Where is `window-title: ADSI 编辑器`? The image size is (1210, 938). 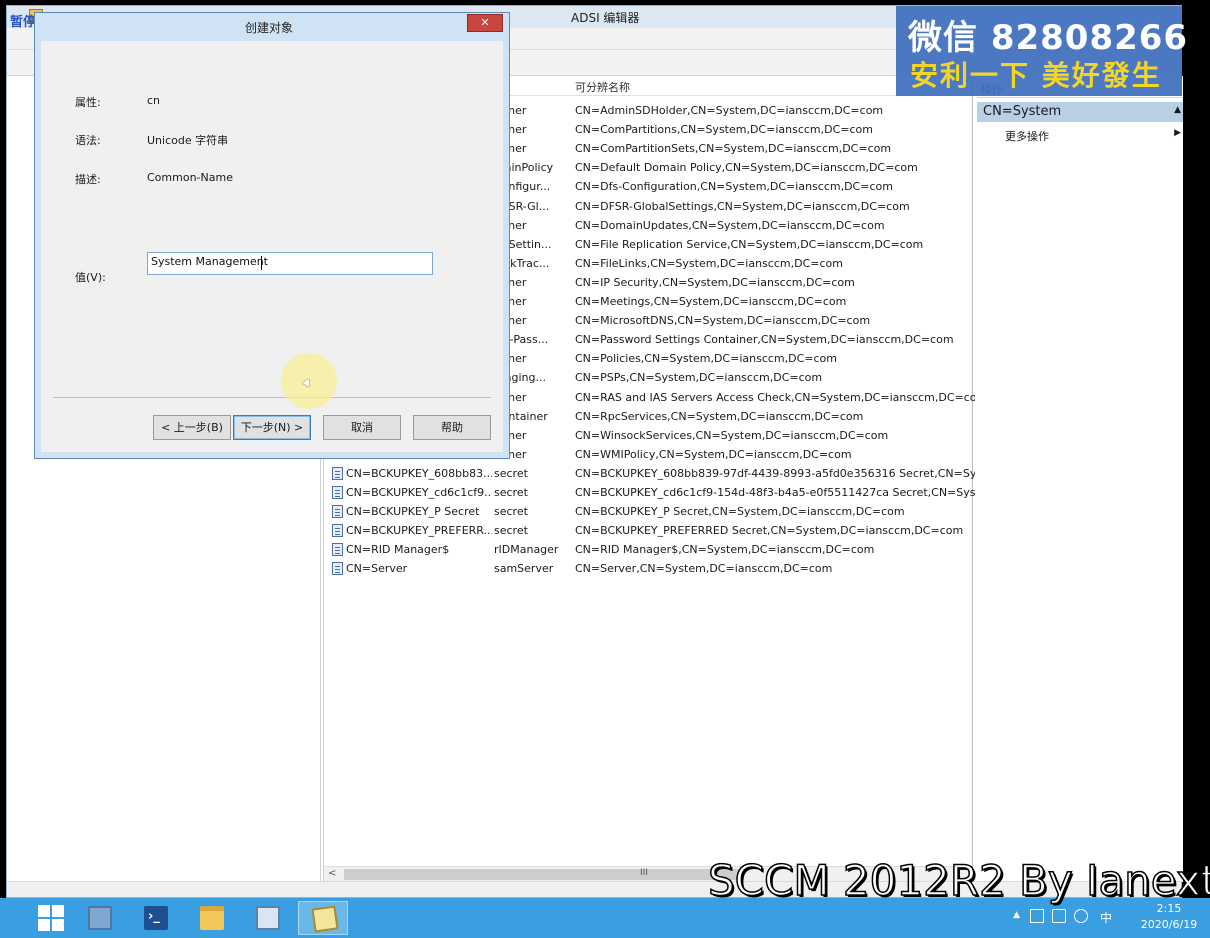
window-title: ADSI 编辑器 is located at coordinates (605, 18).